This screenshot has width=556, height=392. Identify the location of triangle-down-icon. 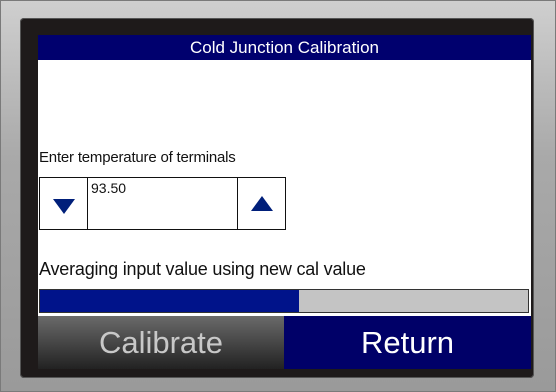
(64, 206).